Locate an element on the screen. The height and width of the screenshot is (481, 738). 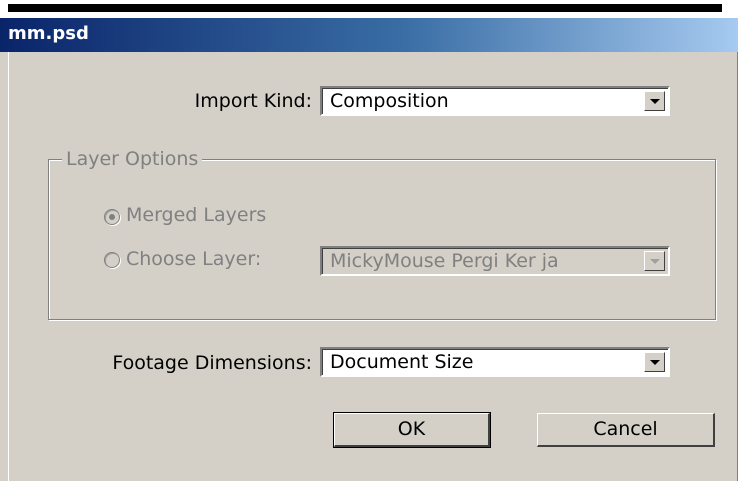
left-edge is located at coordinates (4, 266).